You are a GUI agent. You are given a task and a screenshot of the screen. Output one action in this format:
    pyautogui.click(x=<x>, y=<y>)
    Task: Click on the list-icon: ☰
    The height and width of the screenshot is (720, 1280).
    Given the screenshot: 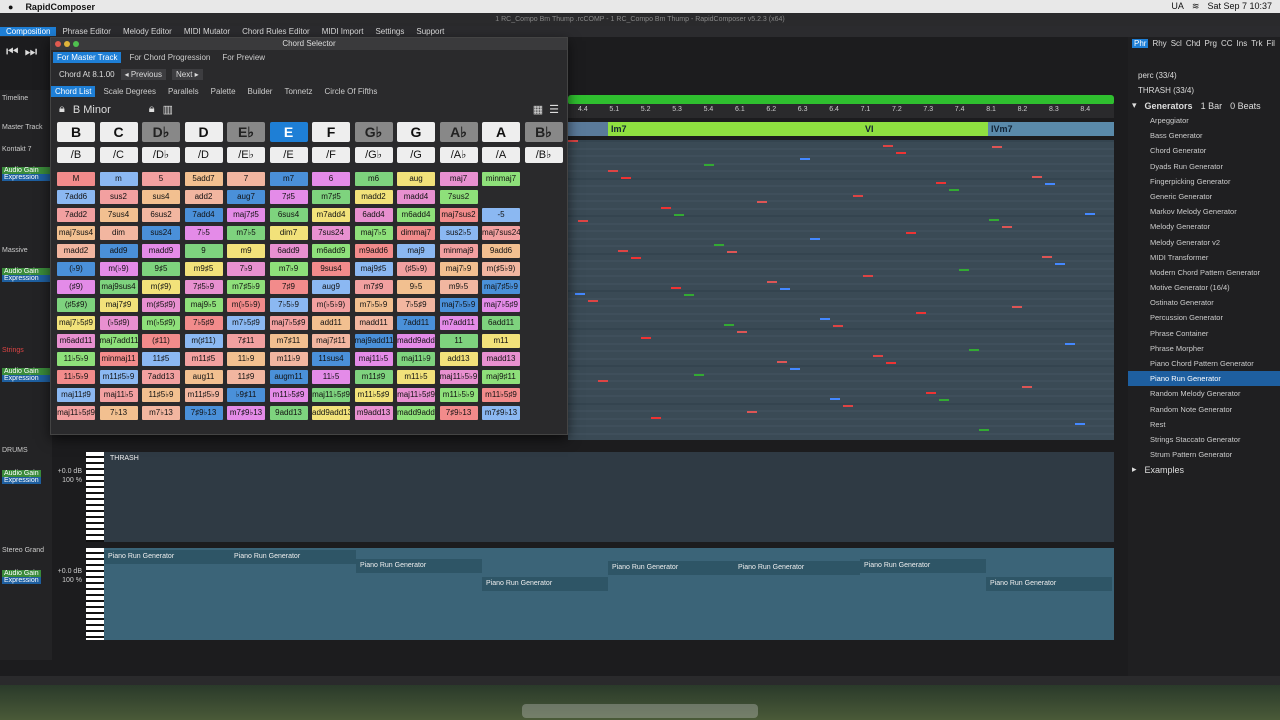 What is the action you would take?
    pyautogui.click(x=554, y=109)
    